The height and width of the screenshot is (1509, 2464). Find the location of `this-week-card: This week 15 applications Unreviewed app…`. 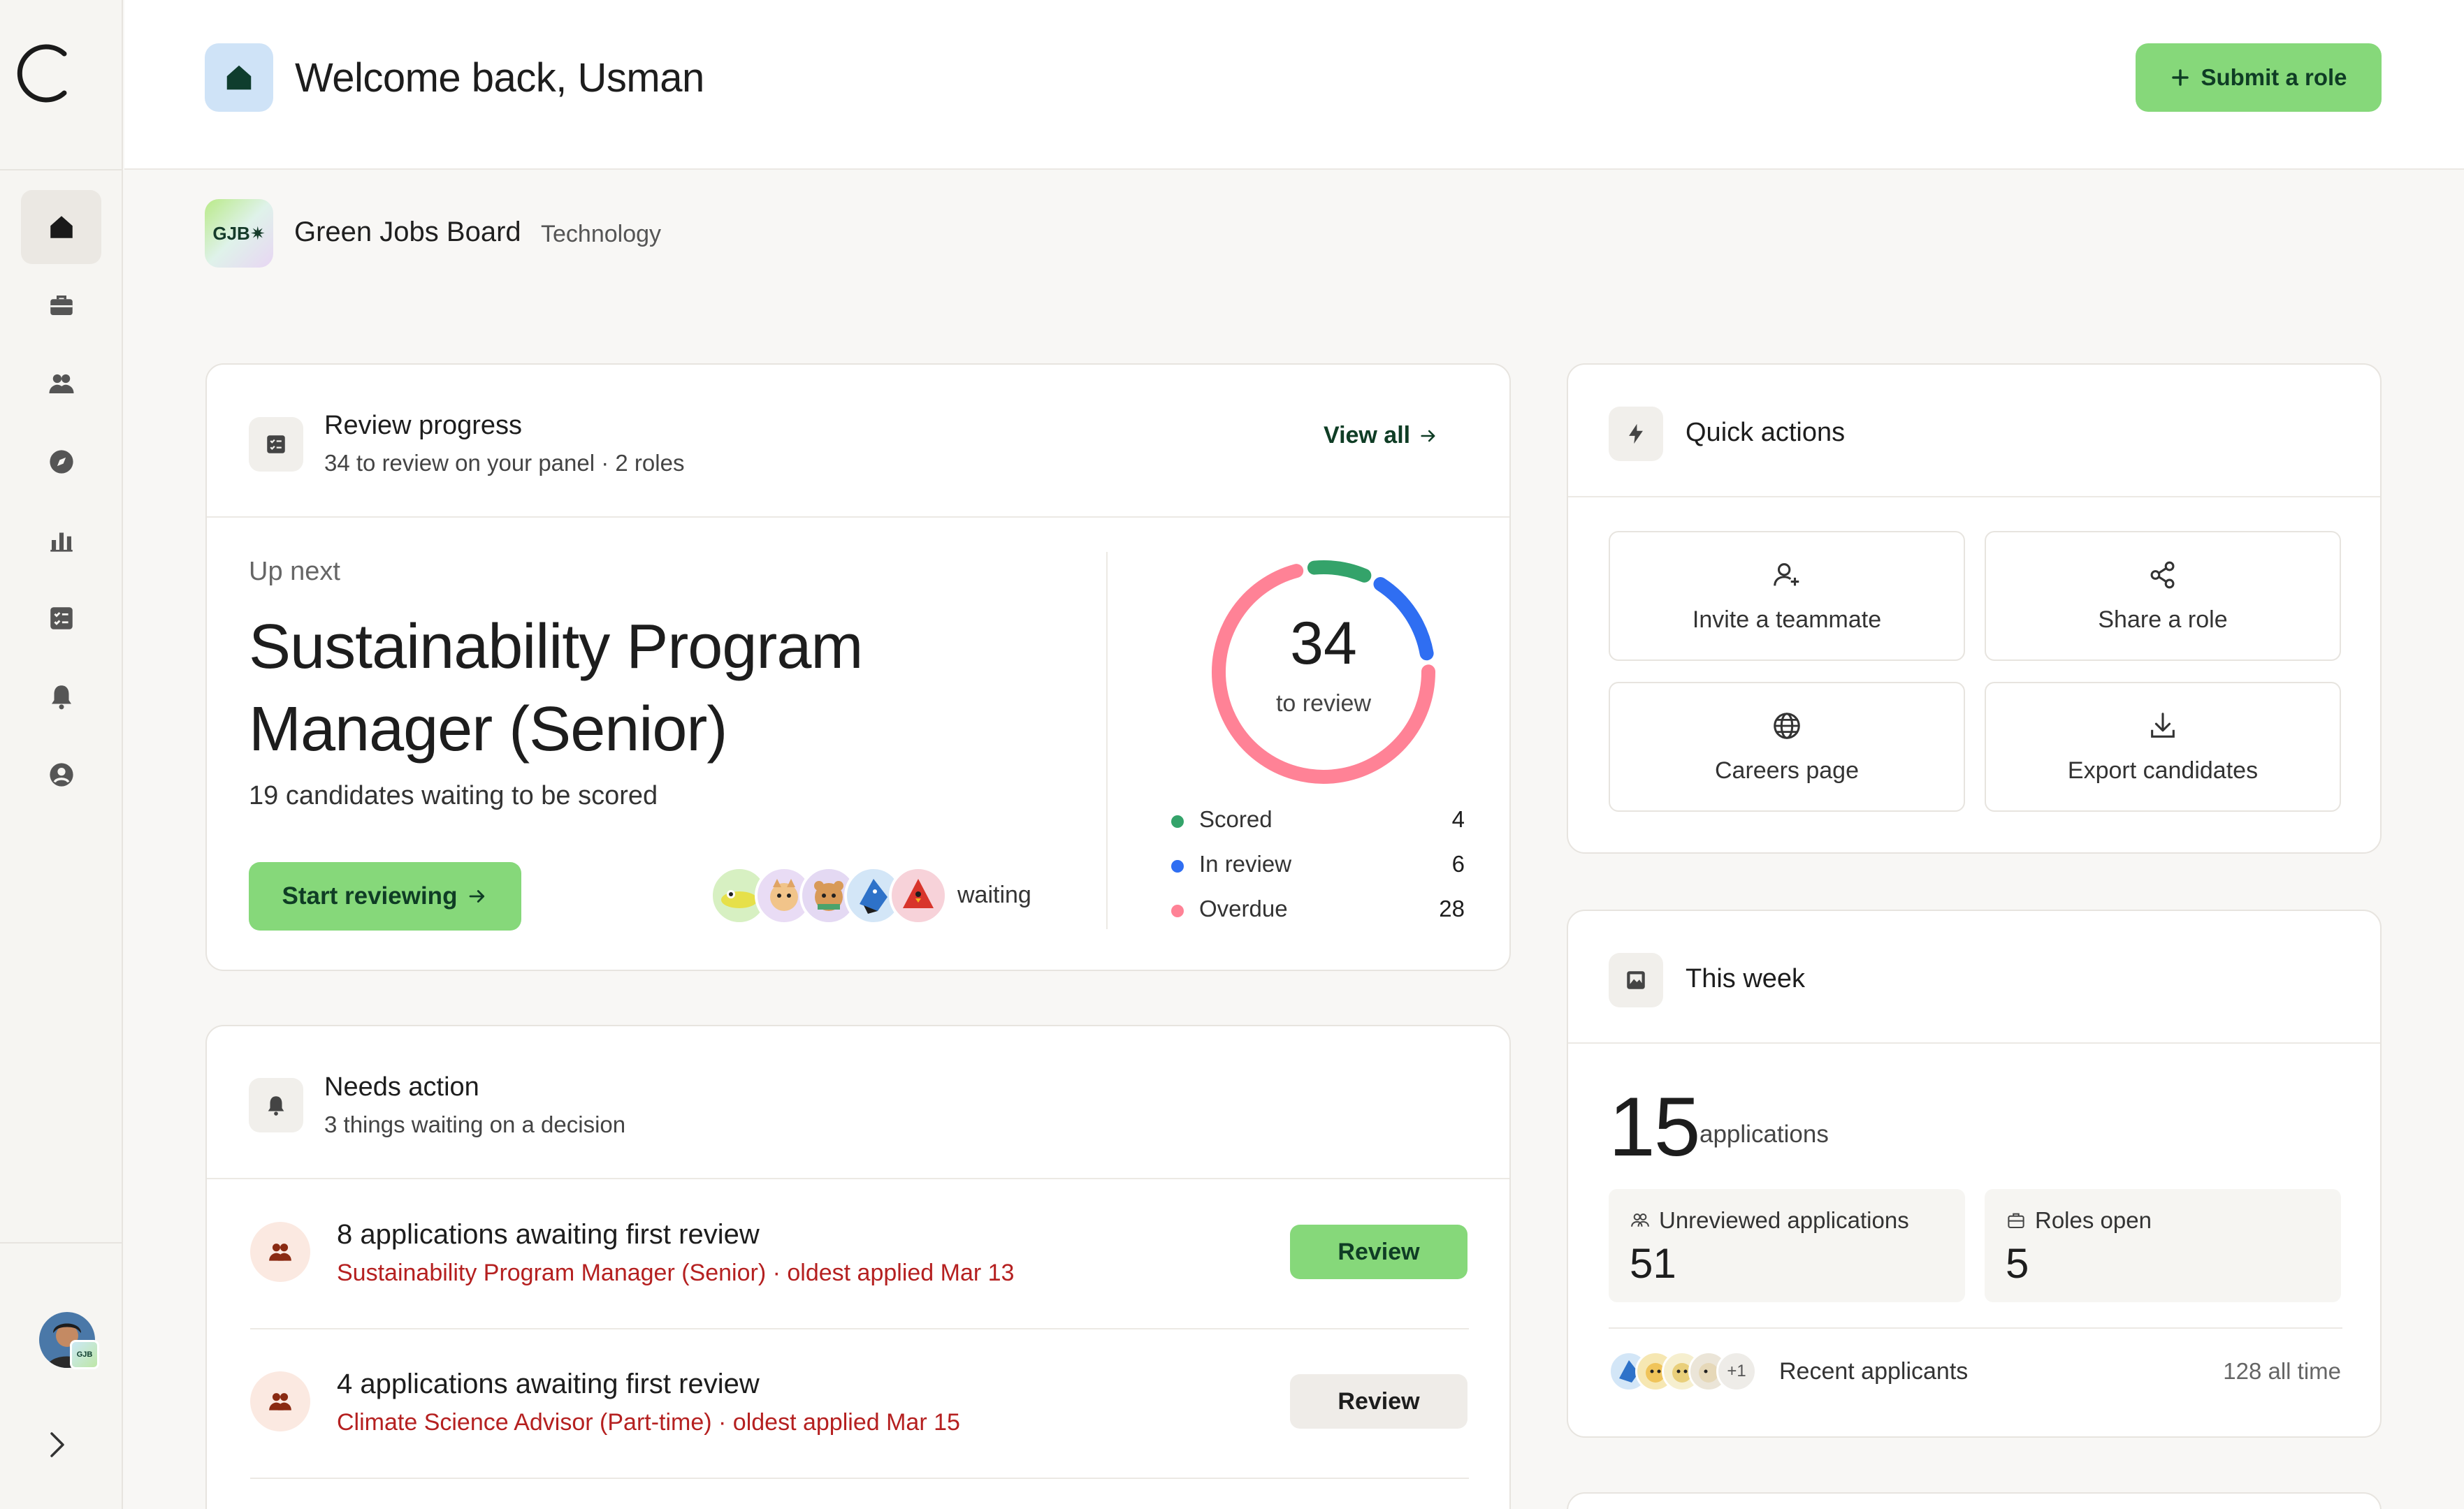

this-week-card: This week 15 applications Unreviewed app… is located at coordinates (1974, 1174).